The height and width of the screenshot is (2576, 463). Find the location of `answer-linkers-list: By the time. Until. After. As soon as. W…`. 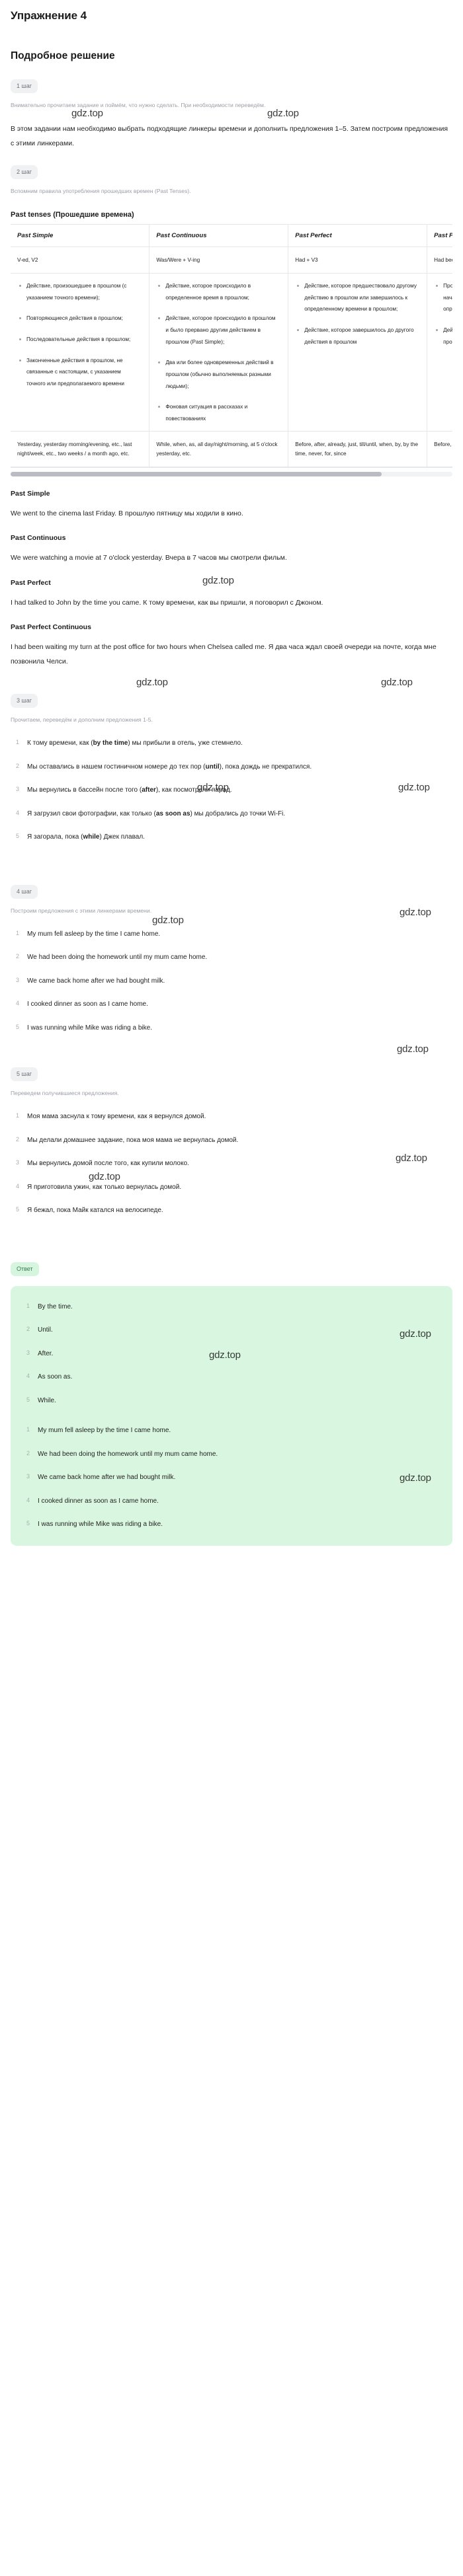

answer-linkers-list: By the time. Until. After. As soon as. W… is located at coordinates (232, 1355).